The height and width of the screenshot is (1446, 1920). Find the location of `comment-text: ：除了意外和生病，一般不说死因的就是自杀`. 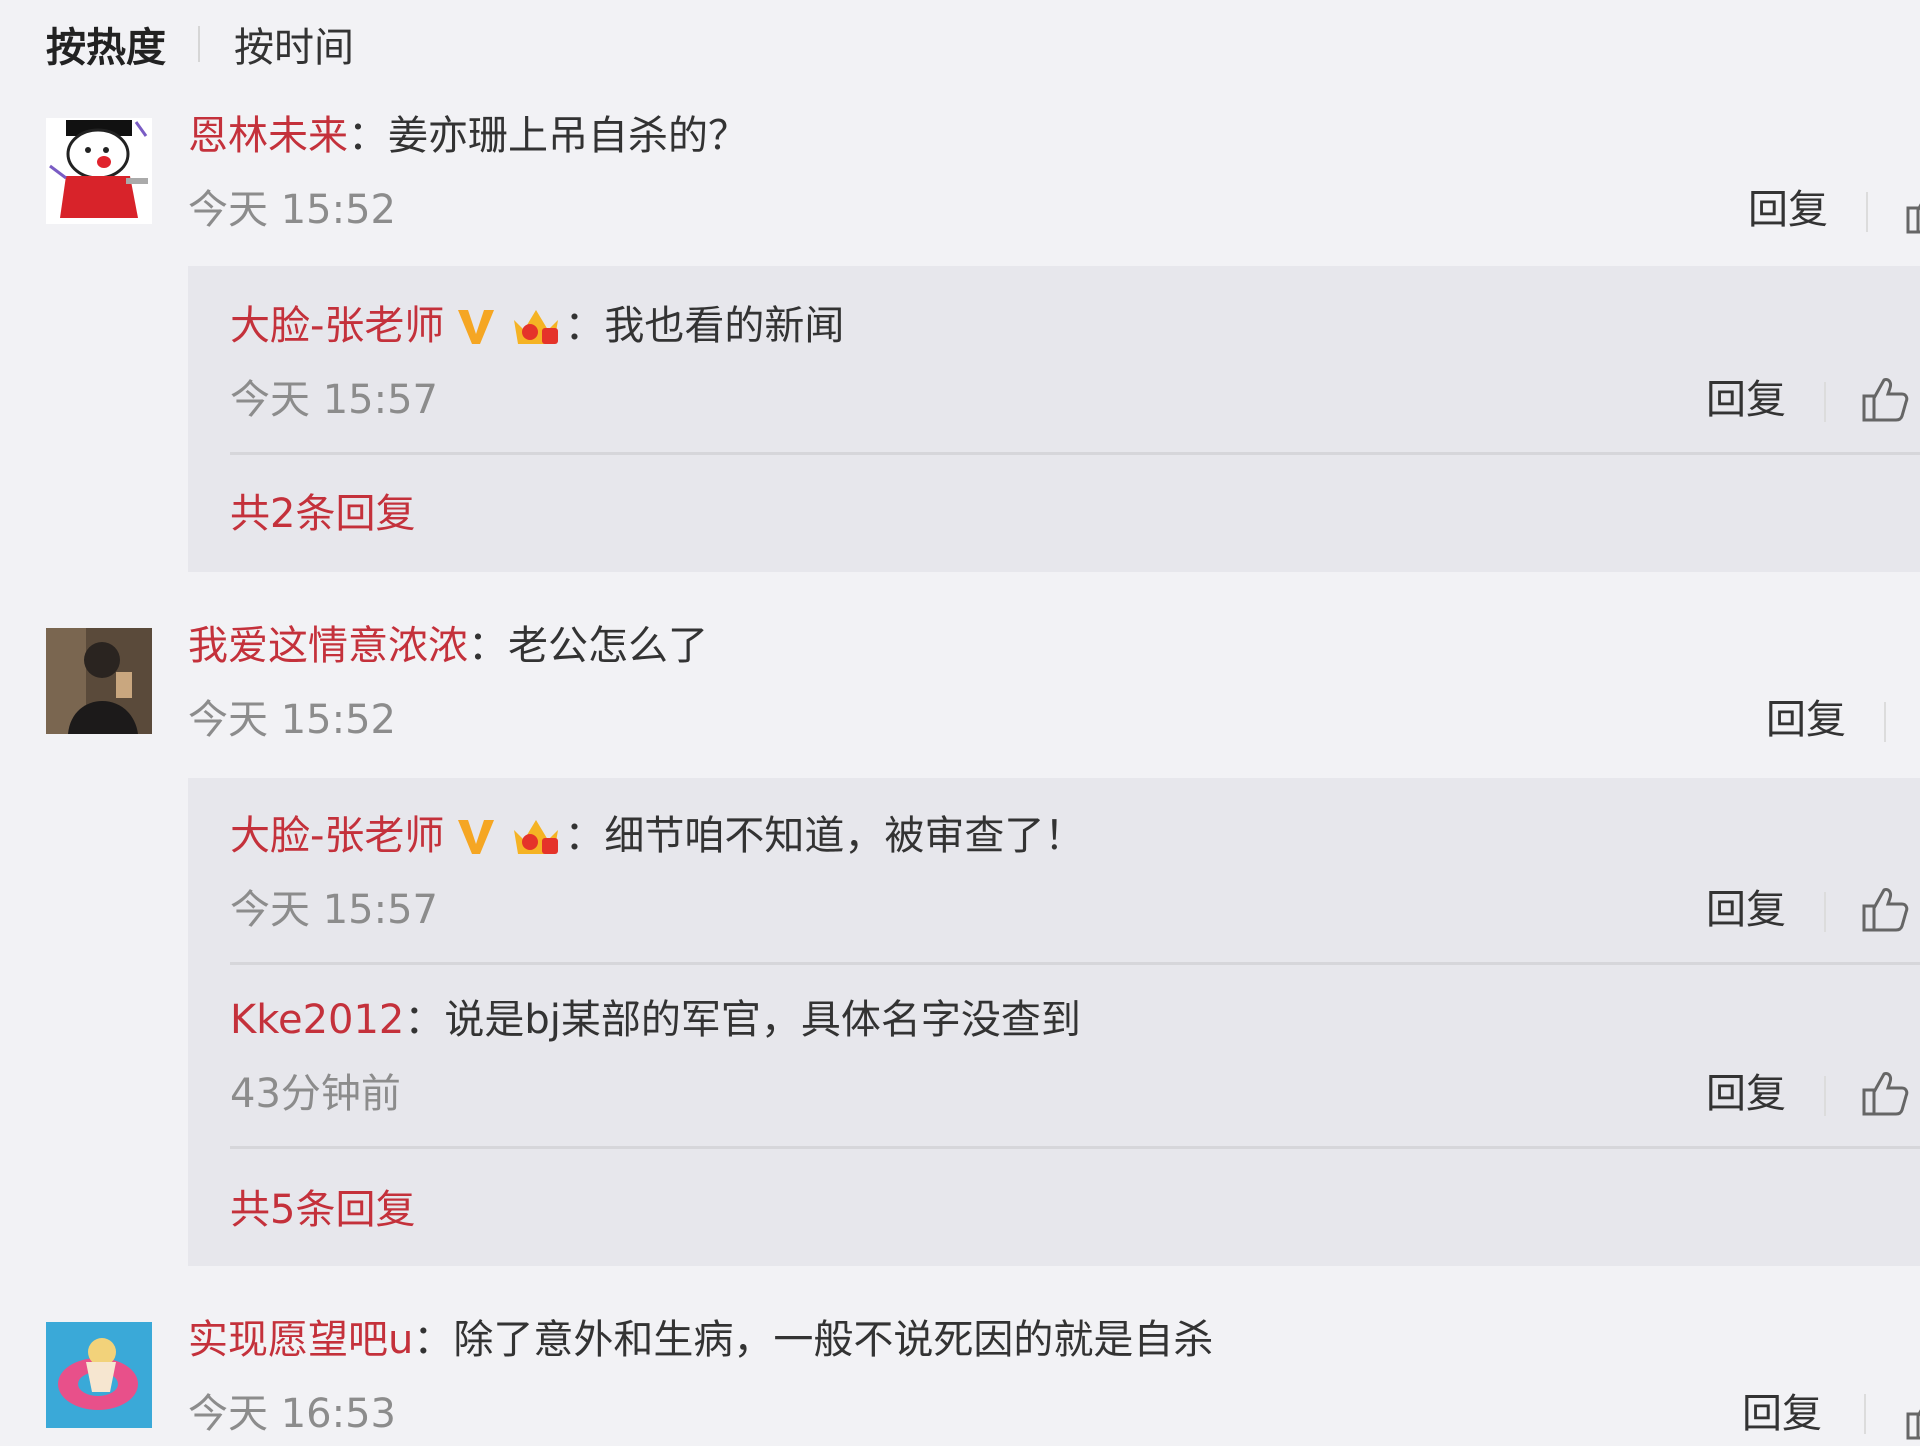

comment-text: ：除了意外和生病，一般不说死因的就是自杀 is located at coordinates (813, 1340).